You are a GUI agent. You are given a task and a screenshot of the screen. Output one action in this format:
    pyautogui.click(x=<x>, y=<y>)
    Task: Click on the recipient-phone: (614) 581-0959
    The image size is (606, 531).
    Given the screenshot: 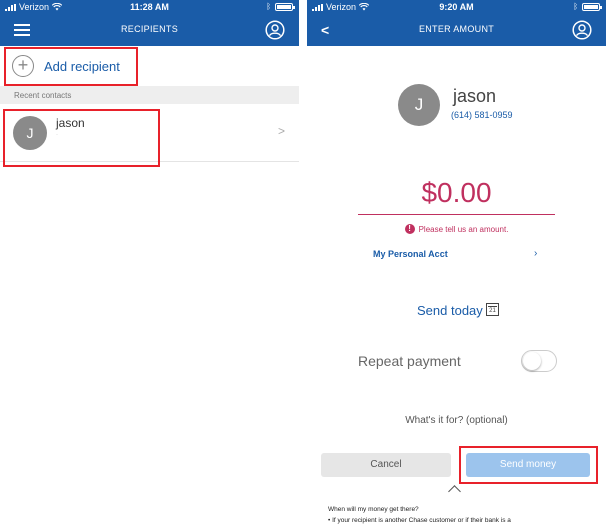 What is the action you would take?
    pyautogui.click(x=482, y=115)
    